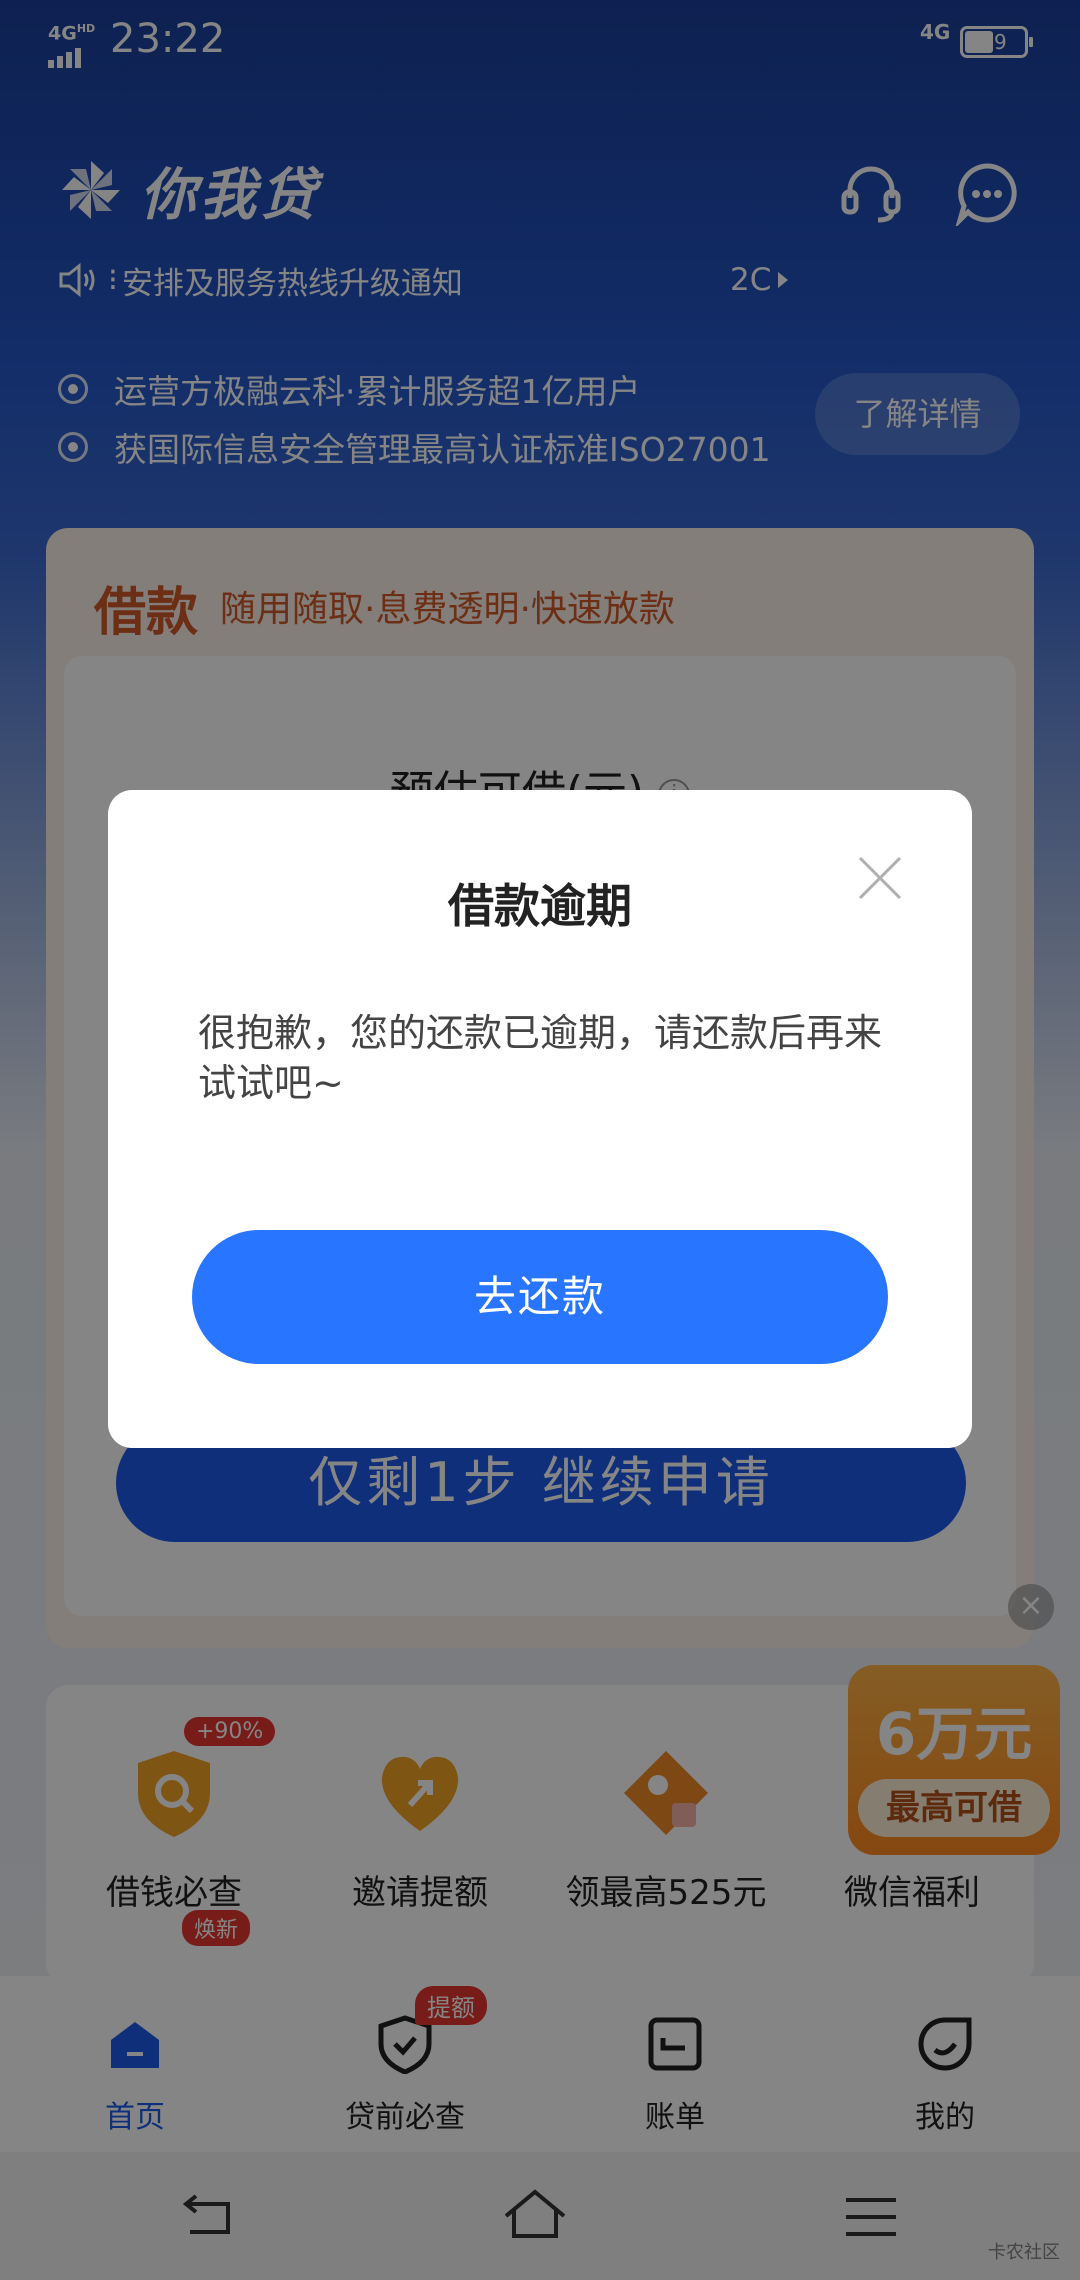 Image resolution: width=1080 pixels, height=2280 pixels. Describe the element at coordinates (880, 878) in the screenshot. I see `close-icon` at that location.